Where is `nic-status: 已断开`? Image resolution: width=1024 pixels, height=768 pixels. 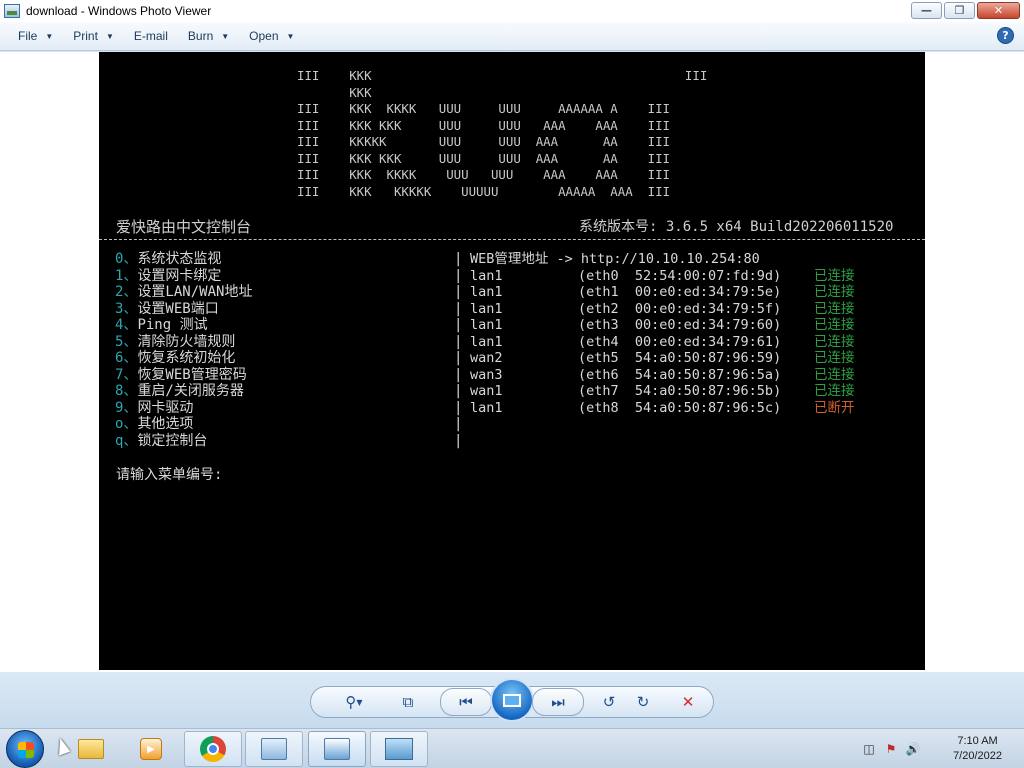 nic-status: 已断开 is located at coordinates (834, 407).